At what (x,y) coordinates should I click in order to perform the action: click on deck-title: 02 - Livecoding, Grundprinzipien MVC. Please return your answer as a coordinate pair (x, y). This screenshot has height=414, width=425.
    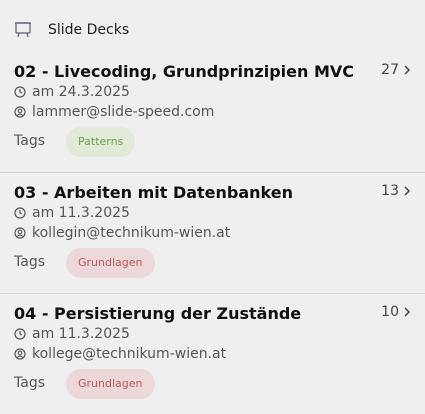
    Looking at the image, I should click on (184, 71).